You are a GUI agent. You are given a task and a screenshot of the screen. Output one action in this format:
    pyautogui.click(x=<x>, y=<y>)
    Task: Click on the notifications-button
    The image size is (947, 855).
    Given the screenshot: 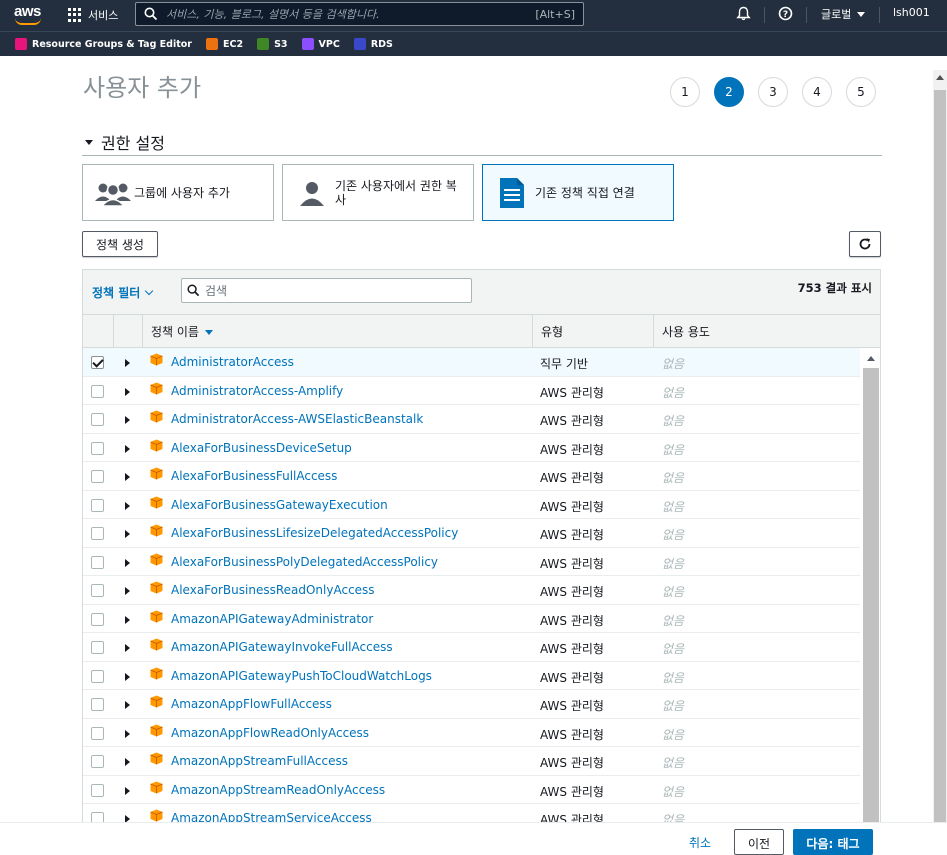 What is the action you would take?
    pyautogui.click(x=743, y=13)
    